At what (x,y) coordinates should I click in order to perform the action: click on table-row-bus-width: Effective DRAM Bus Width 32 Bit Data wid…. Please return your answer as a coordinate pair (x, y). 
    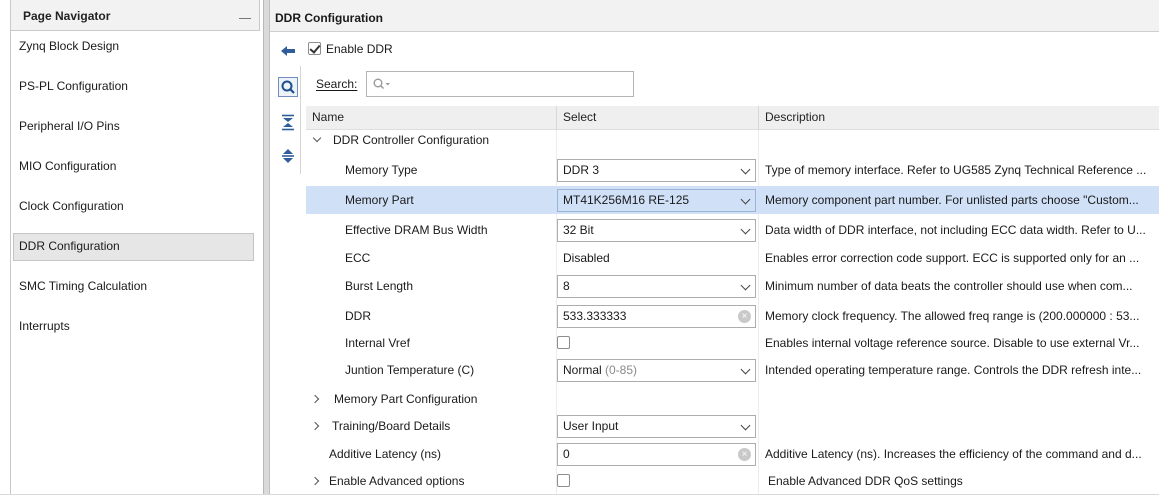
    Looking at the image, I should click on (732, 230).